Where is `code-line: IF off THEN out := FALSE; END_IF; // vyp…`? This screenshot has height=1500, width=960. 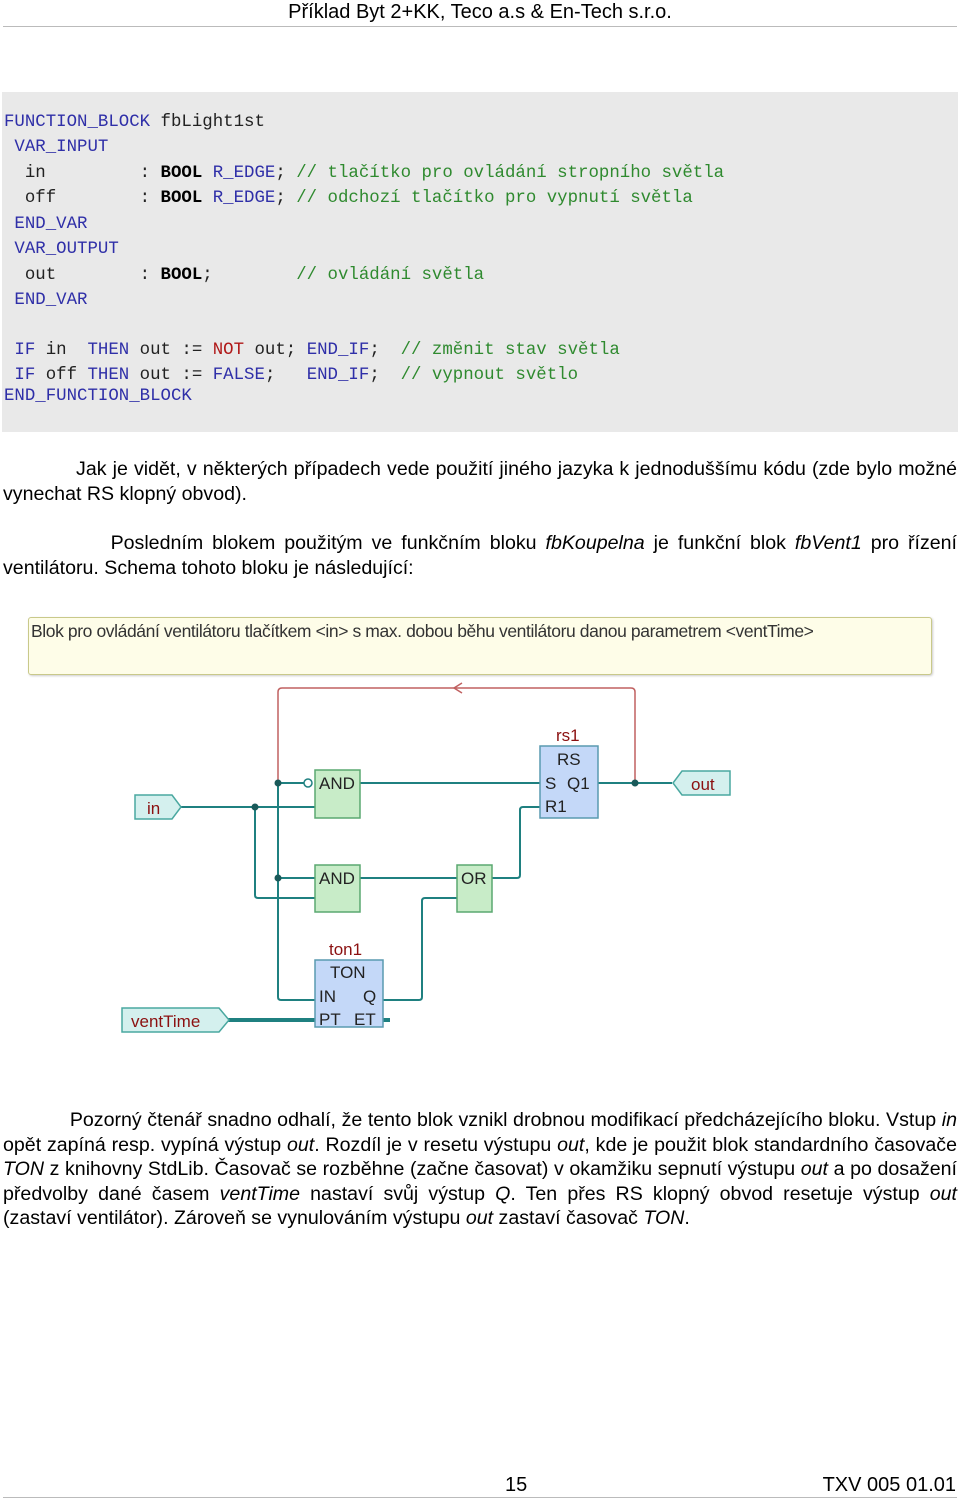 code-line: IF off THEN out := FALSE; END_IF; // vyp… is located at coordinates (291, 376).